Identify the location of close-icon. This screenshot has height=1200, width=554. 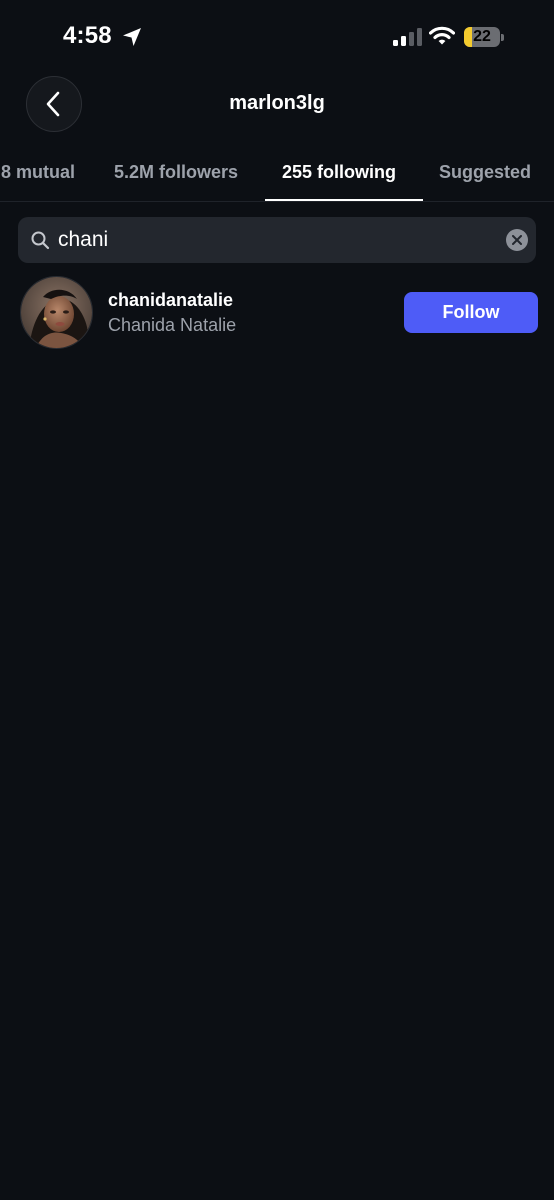
(517, 240).